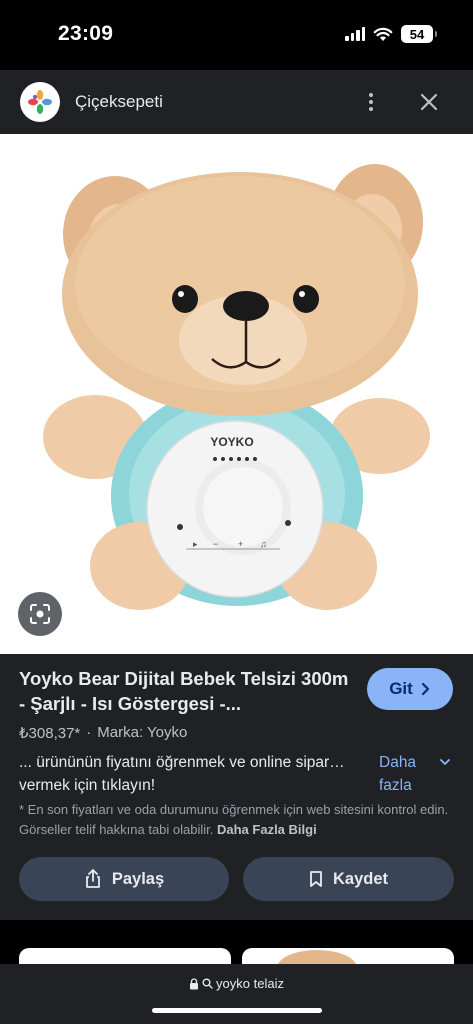 The width and height of the screenshot is (473, 1024). Describe the element at coordinates (404, 774) in the screenshot. I see `more-link: Daha fazla` at that location.